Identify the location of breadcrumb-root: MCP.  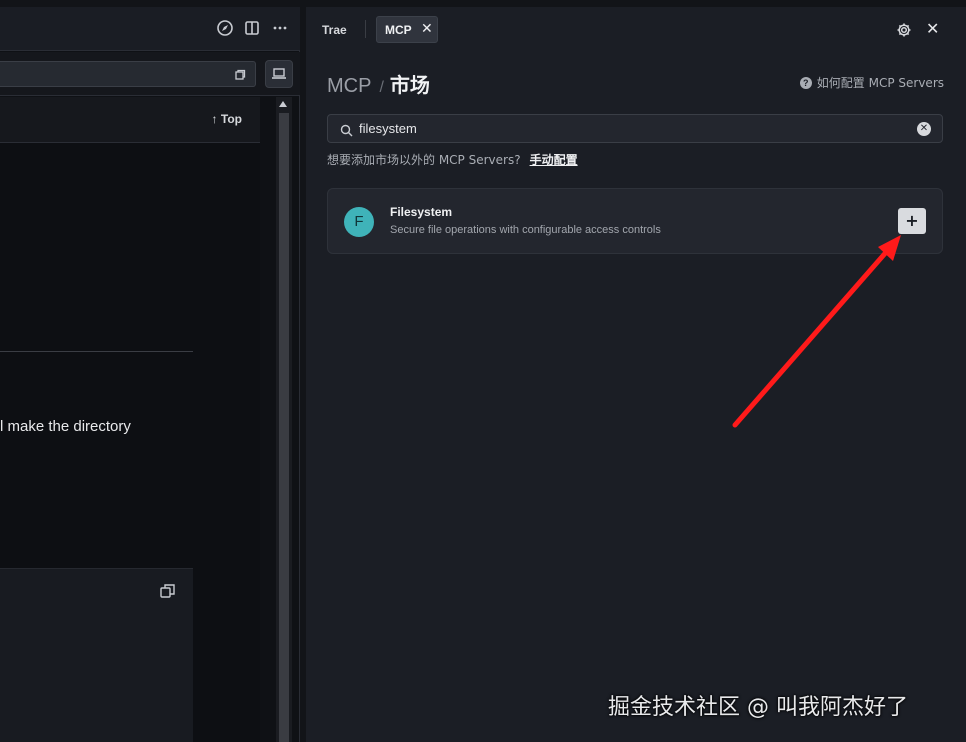
(349, 86).